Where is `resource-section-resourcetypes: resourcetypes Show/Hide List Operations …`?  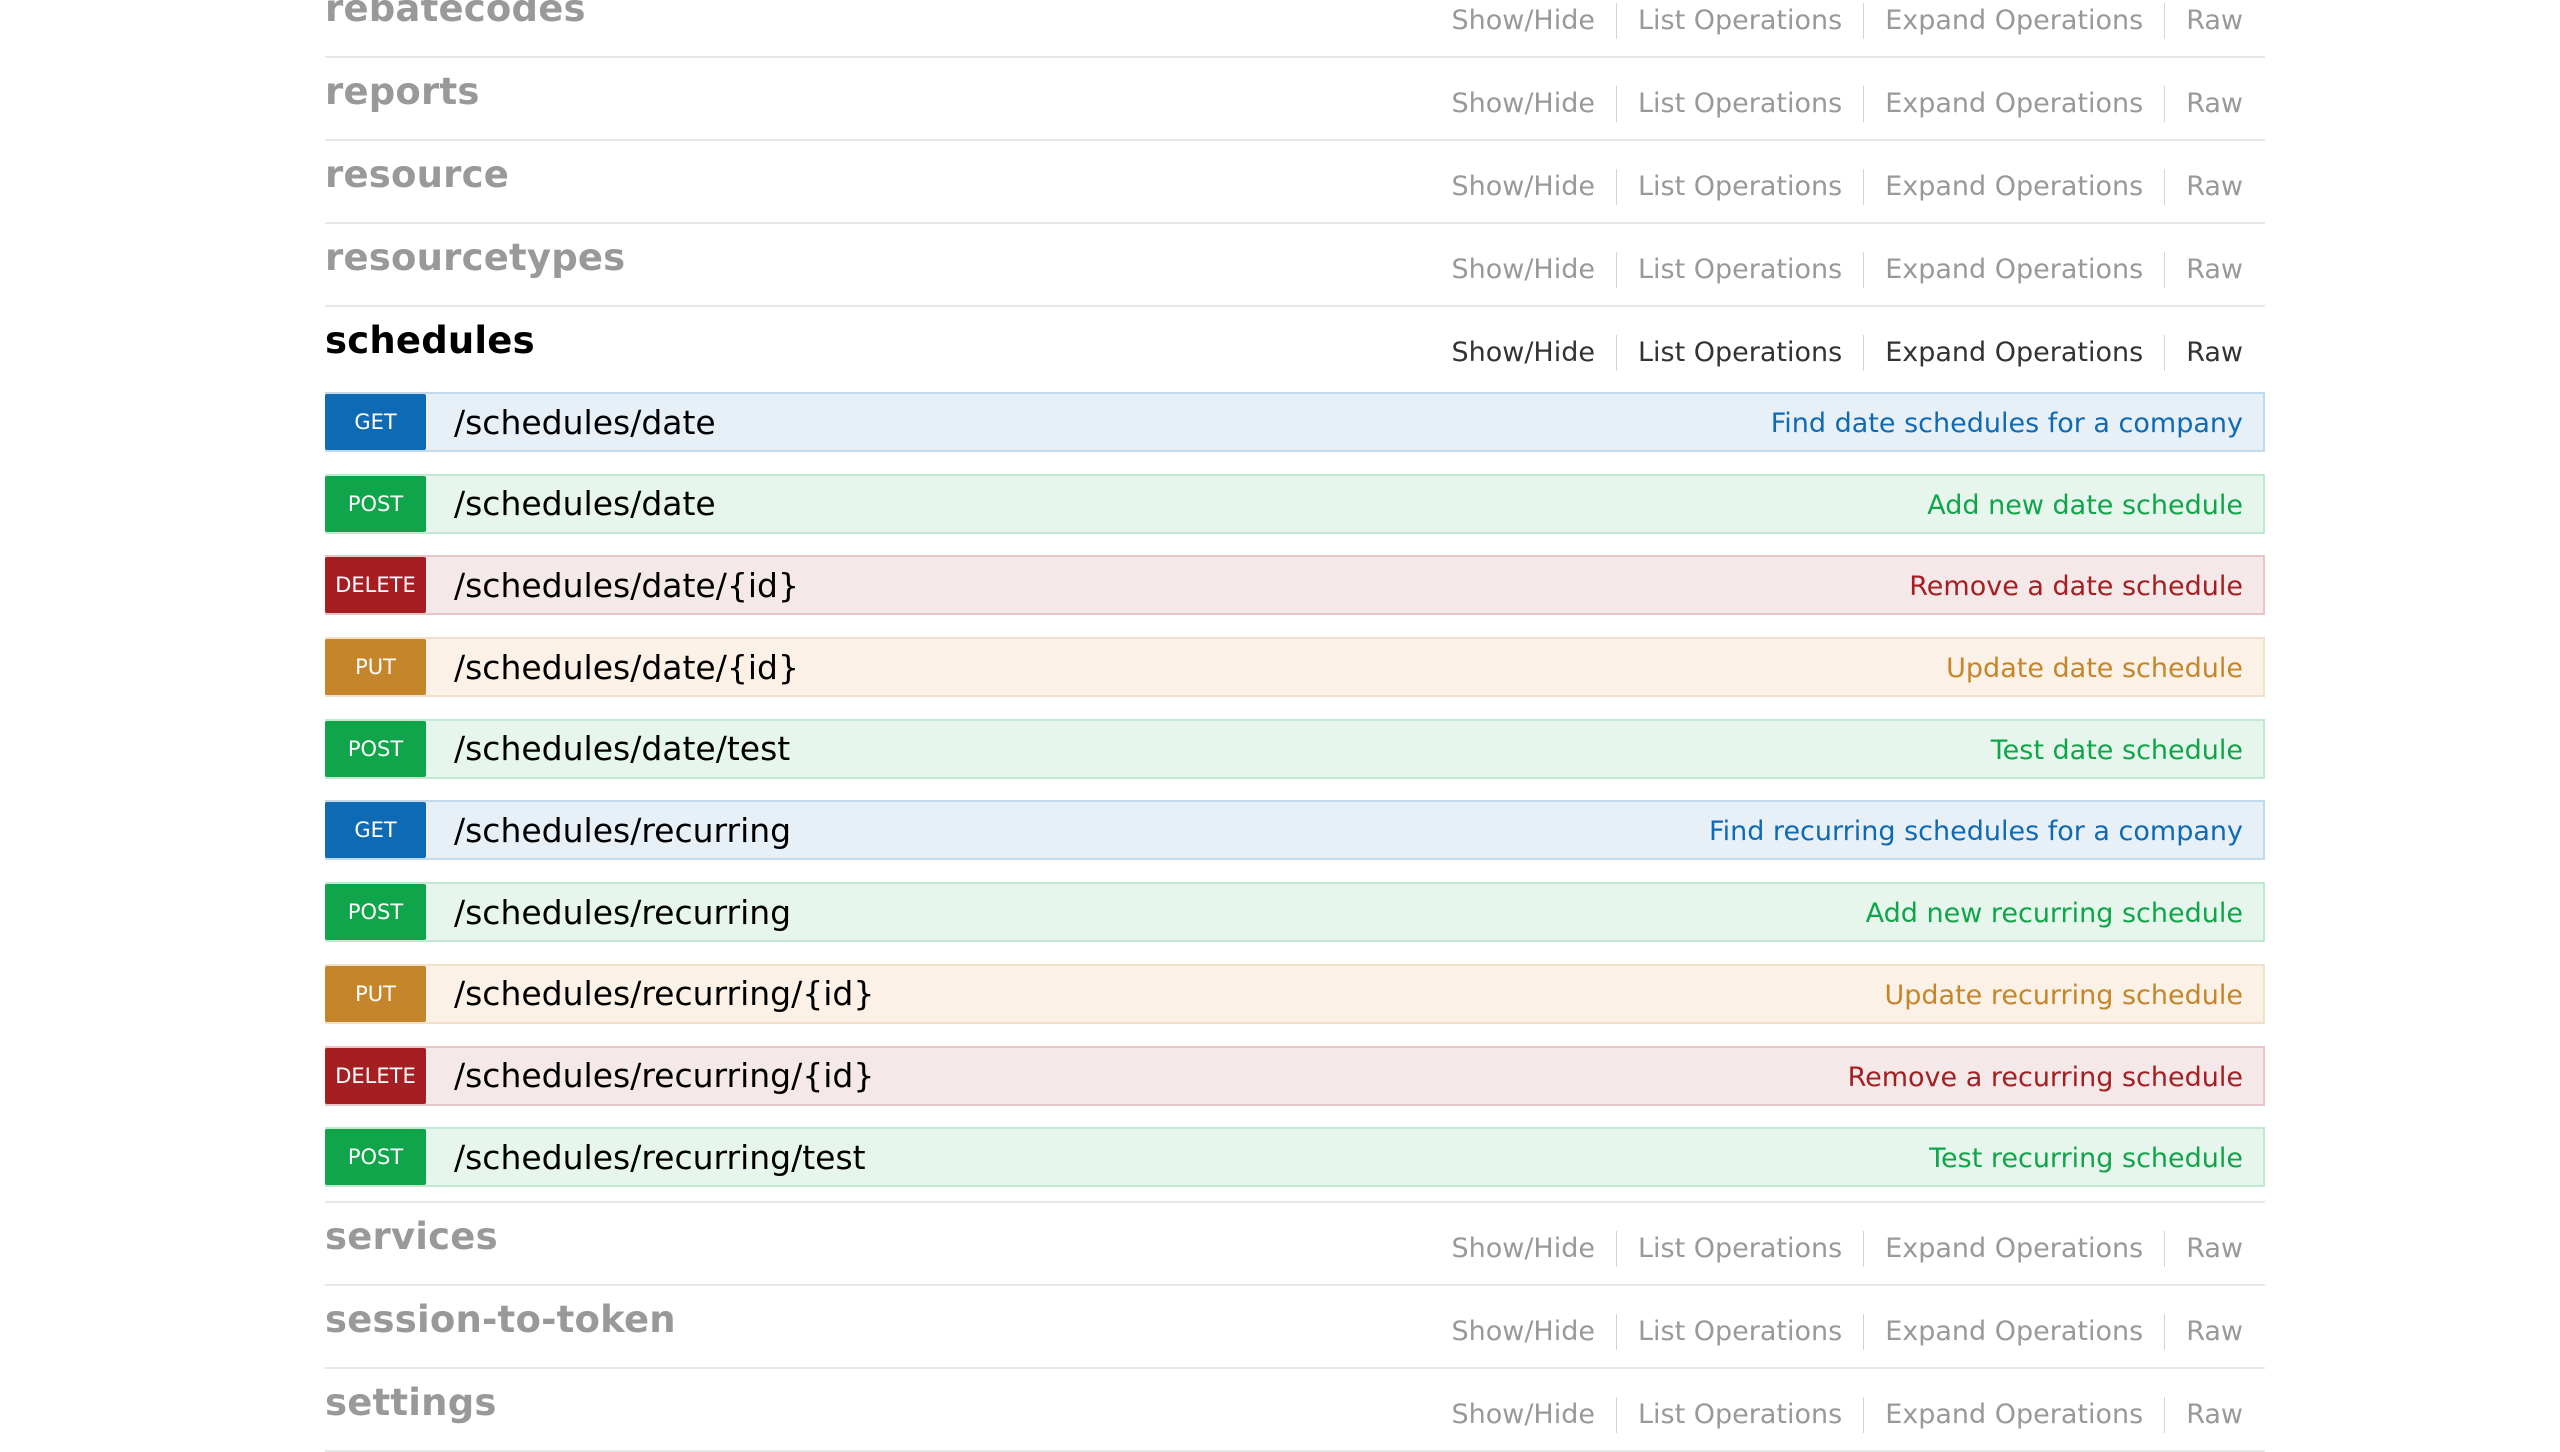
resource-section-resourcetypes: resourcetypes Show/Hide List Operations … is located at coordinates (1295, 265).